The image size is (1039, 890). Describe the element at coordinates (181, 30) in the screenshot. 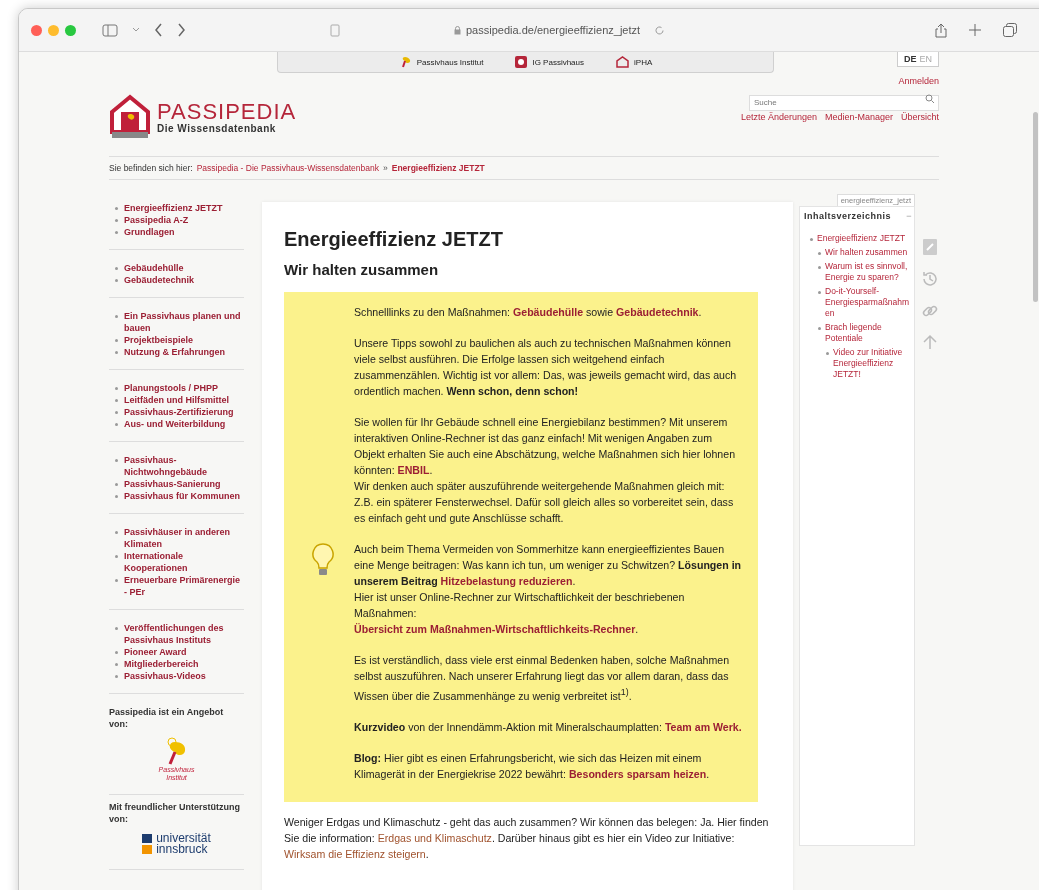

I see `forward-icon` at that location.